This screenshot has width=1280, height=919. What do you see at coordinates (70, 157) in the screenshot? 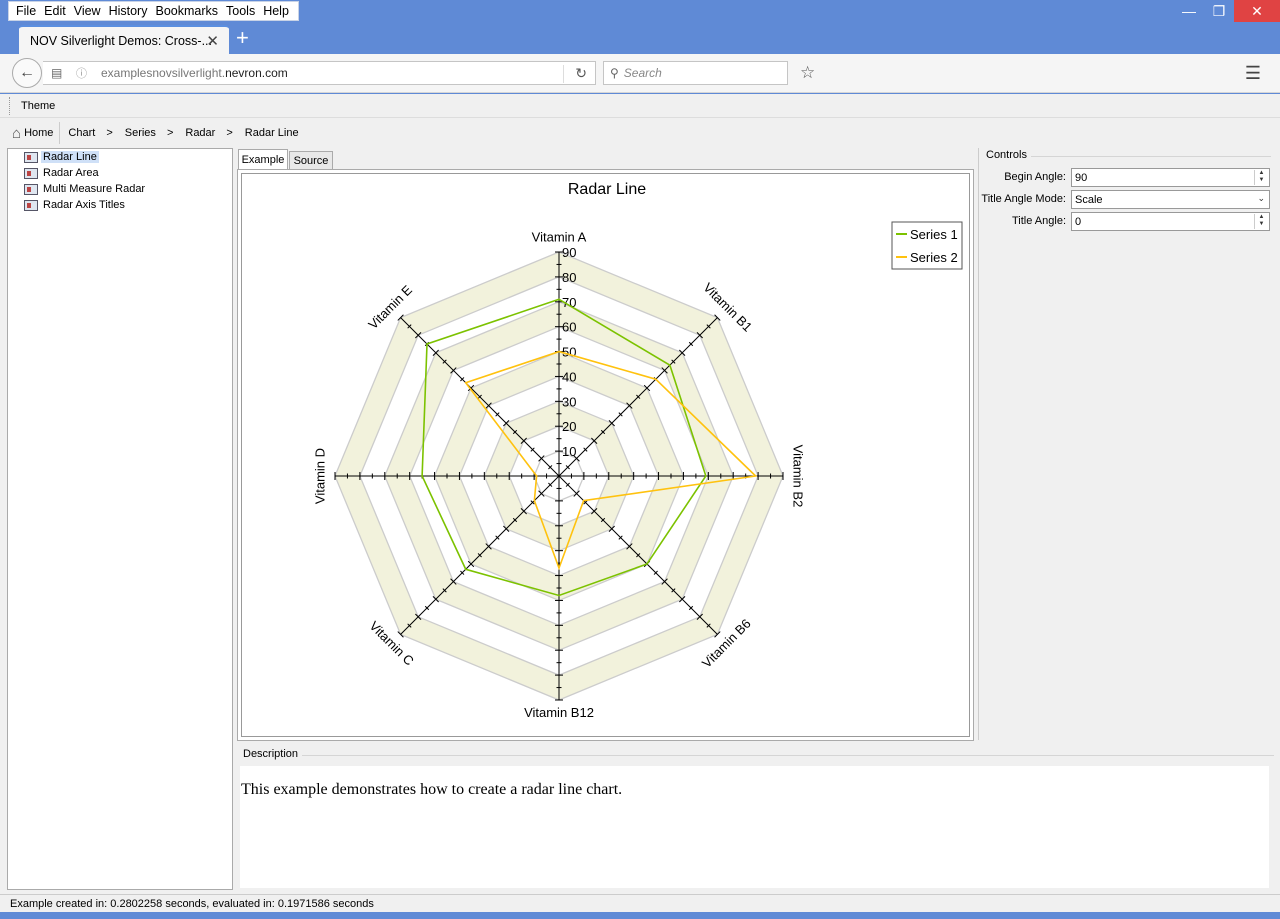
I see `tree-item-label: Radar Line` at bounding box center [70, 157].